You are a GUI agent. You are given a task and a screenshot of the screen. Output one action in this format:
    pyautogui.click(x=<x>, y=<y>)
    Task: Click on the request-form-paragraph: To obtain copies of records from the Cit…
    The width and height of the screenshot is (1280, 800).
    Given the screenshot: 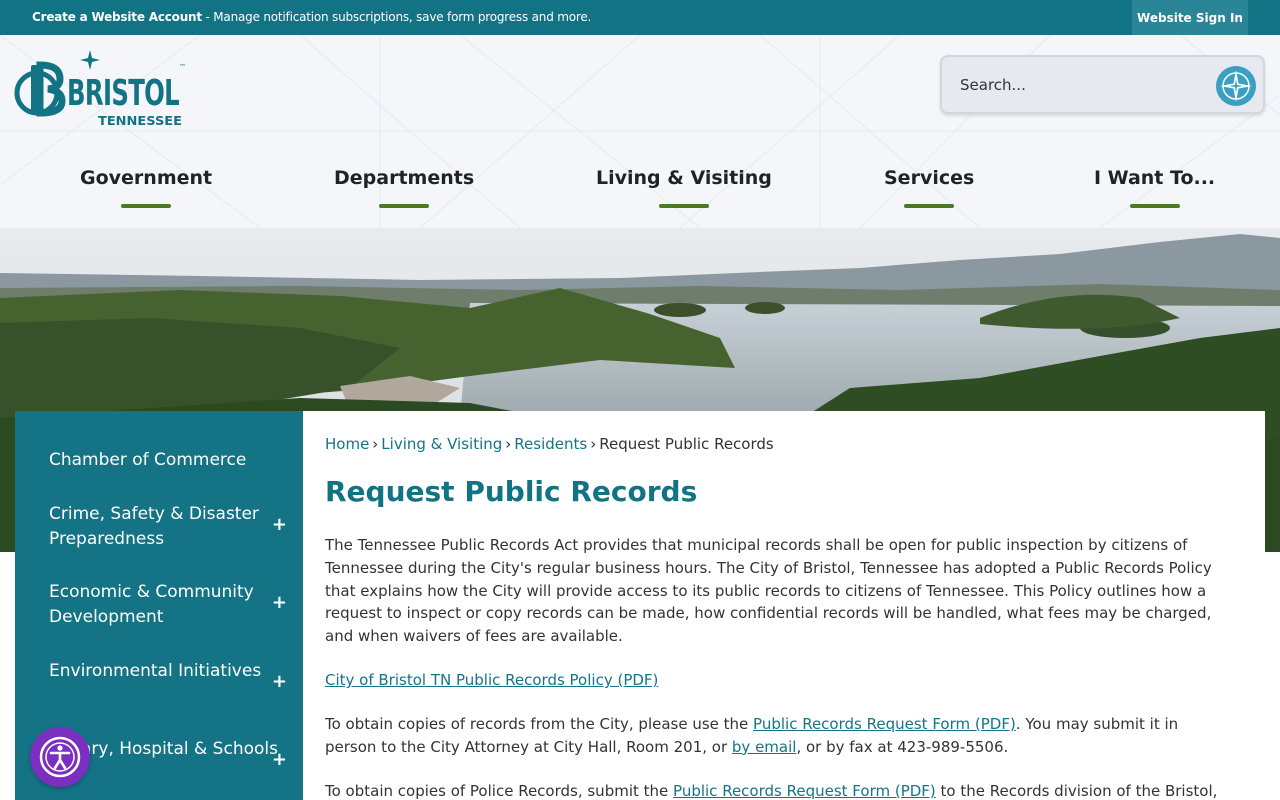 What is the action you would take?
    pyautogui.click(x=775, y=736)
    